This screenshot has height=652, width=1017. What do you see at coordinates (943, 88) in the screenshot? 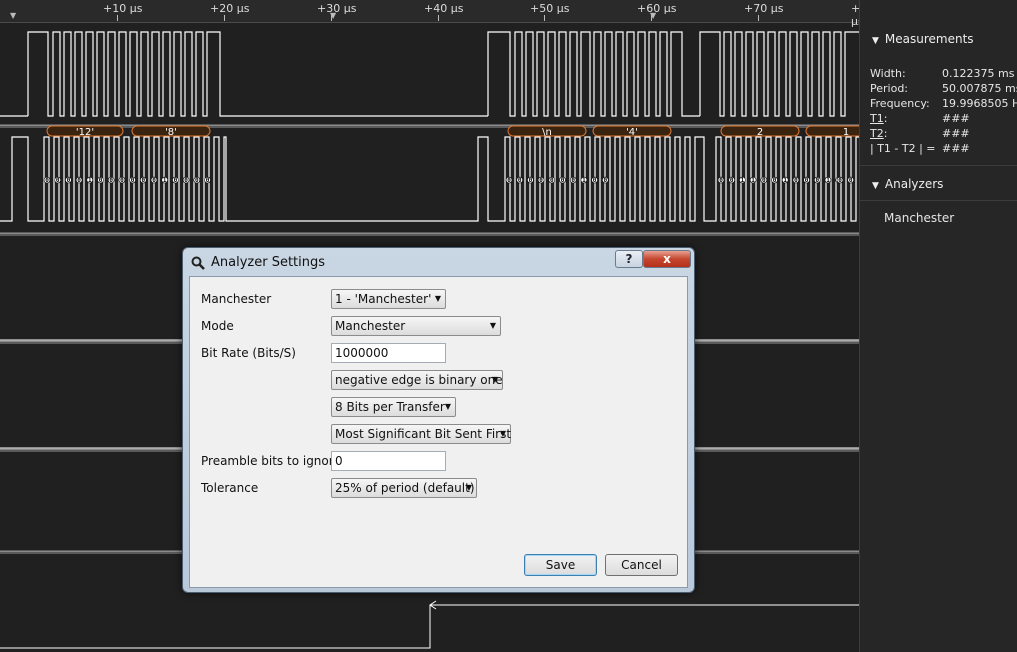
I see `period-row: Period: 50.007875 ms` at bounding box center [943, 88].